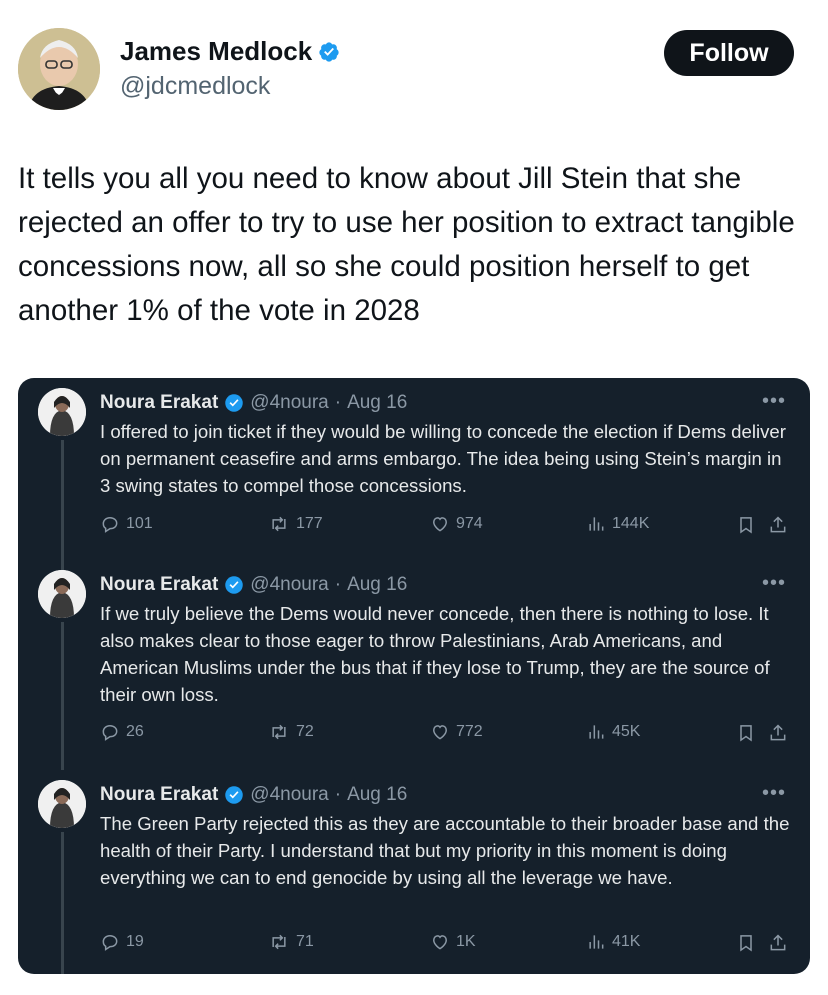 The width and height of the screenshot is (828, 995). I want to click on reply-count: 101, so click(139, 523).